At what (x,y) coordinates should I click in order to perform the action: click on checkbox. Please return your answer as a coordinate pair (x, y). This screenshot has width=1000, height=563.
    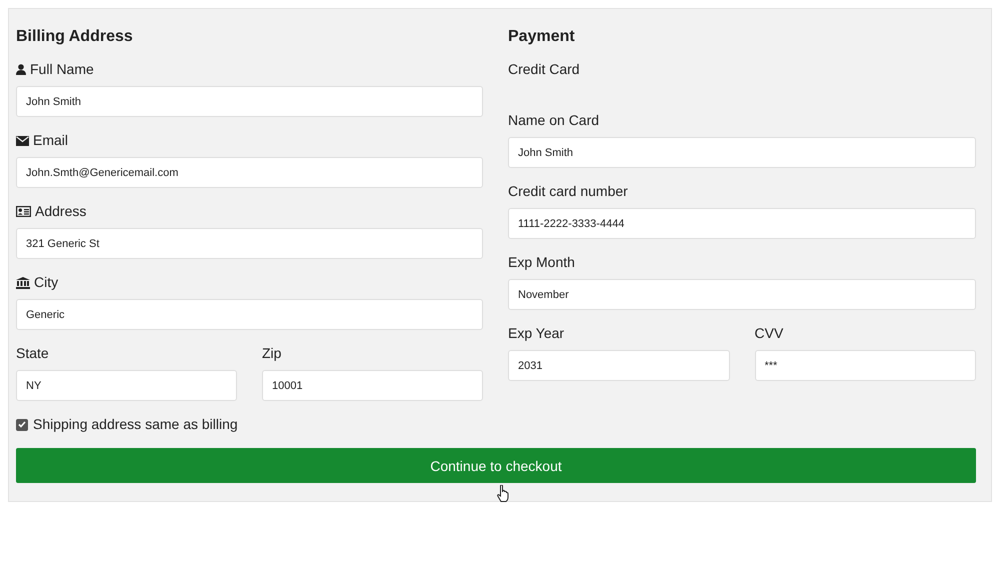
    Looking at the image, I should click on (22, 424).